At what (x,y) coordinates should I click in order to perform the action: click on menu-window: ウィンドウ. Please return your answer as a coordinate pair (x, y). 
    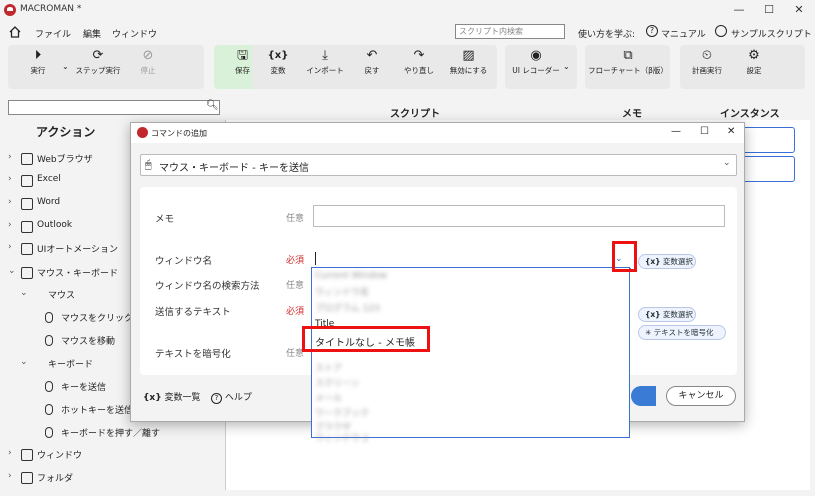
    Looking at the image, I should click on (134, 33).